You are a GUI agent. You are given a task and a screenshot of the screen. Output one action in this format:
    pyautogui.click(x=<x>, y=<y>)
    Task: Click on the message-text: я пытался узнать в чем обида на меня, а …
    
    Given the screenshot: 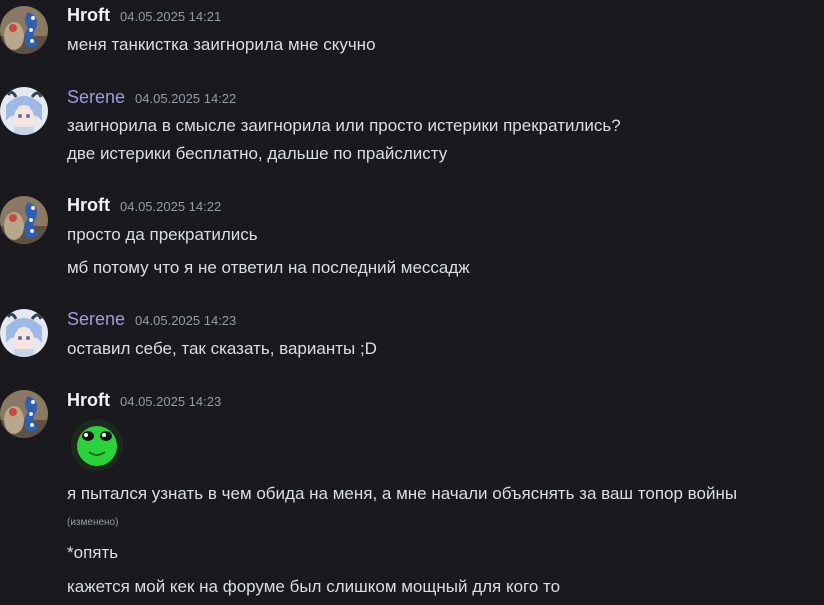 What is the action you would take?
    pyautogui.click(x=402, y=493)
    